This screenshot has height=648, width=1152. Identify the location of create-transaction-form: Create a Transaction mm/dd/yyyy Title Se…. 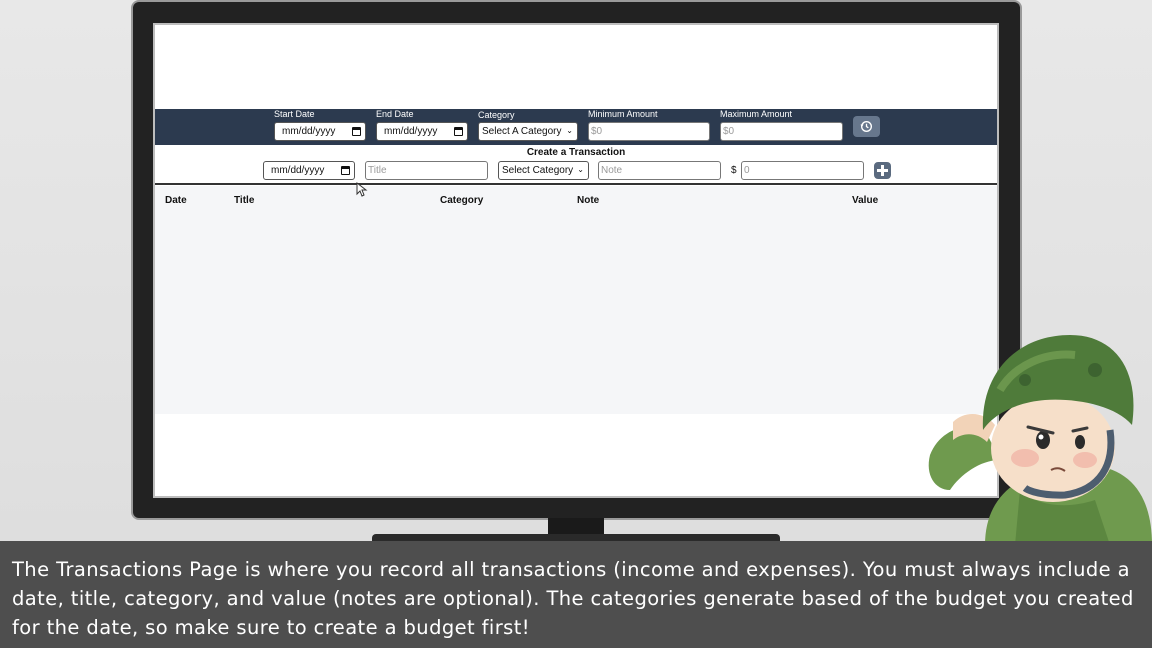
(576, 165).